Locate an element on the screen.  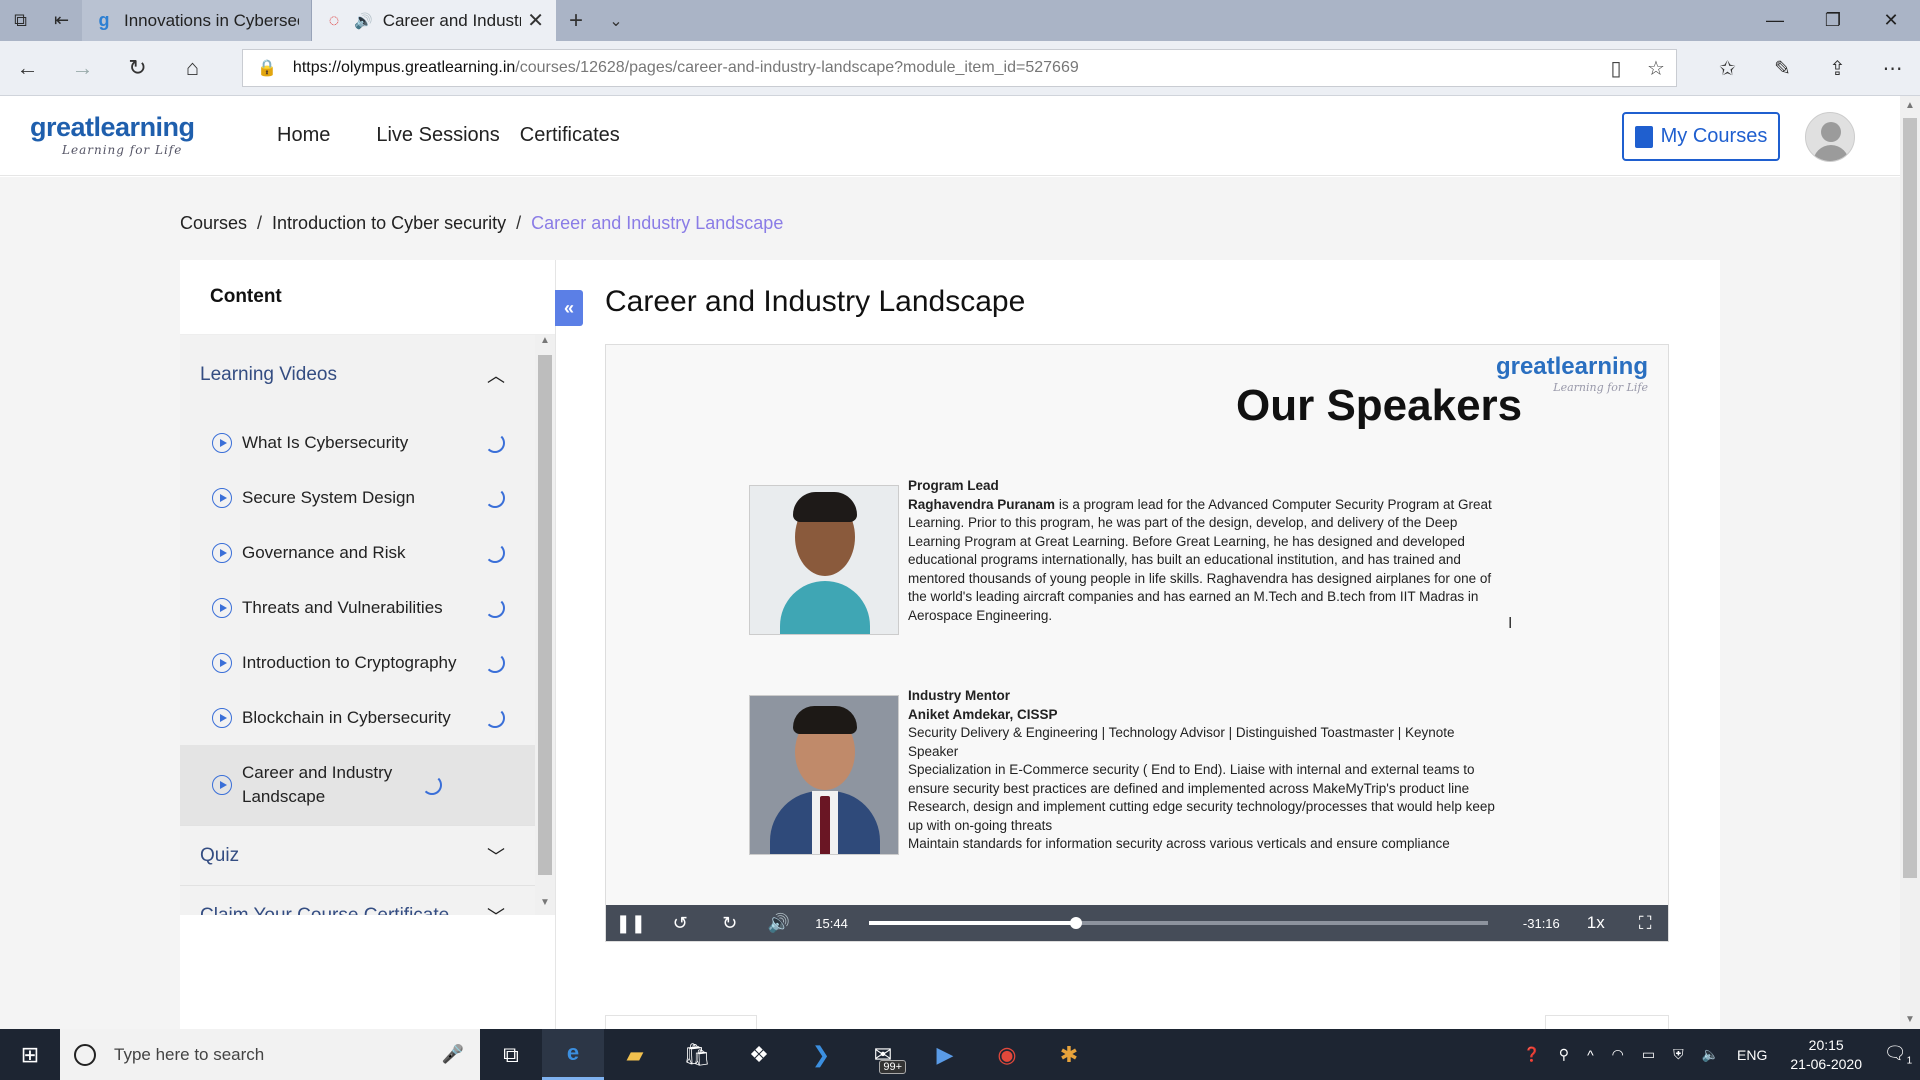
browser-tab-innovations: g Innovations in Cybersecurity is located at coordinates (197, 20).